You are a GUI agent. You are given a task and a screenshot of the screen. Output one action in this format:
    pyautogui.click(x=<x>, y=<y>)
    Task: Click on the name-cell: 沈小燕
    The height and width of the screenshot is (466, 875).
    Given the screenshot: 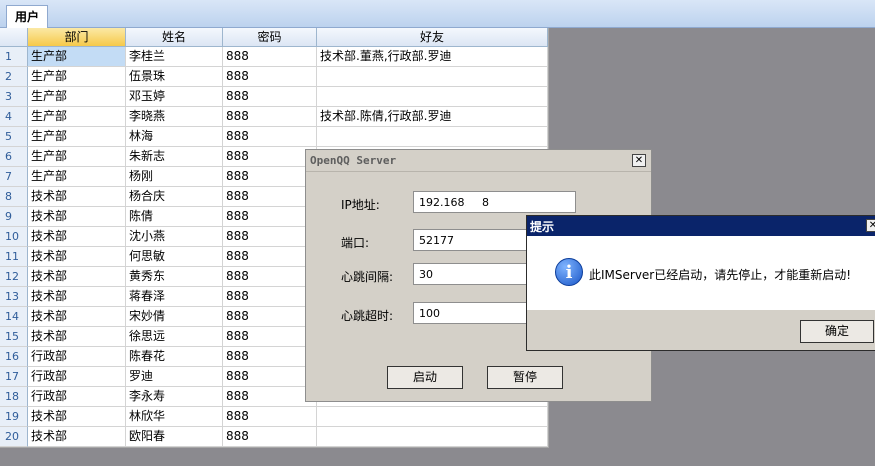 What is the action you would take?
    pyautogui.click(x=174, y=237)
    